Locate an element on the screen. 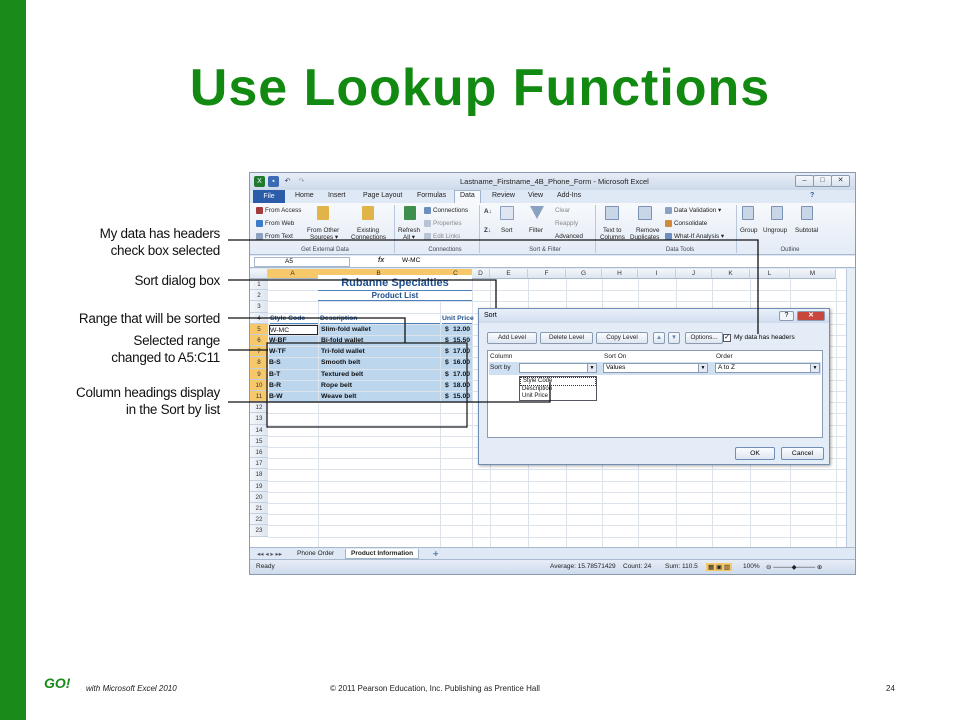 The height and width of the screenshot is (720, 960). callout-lines is located at coordinates (493, 333).